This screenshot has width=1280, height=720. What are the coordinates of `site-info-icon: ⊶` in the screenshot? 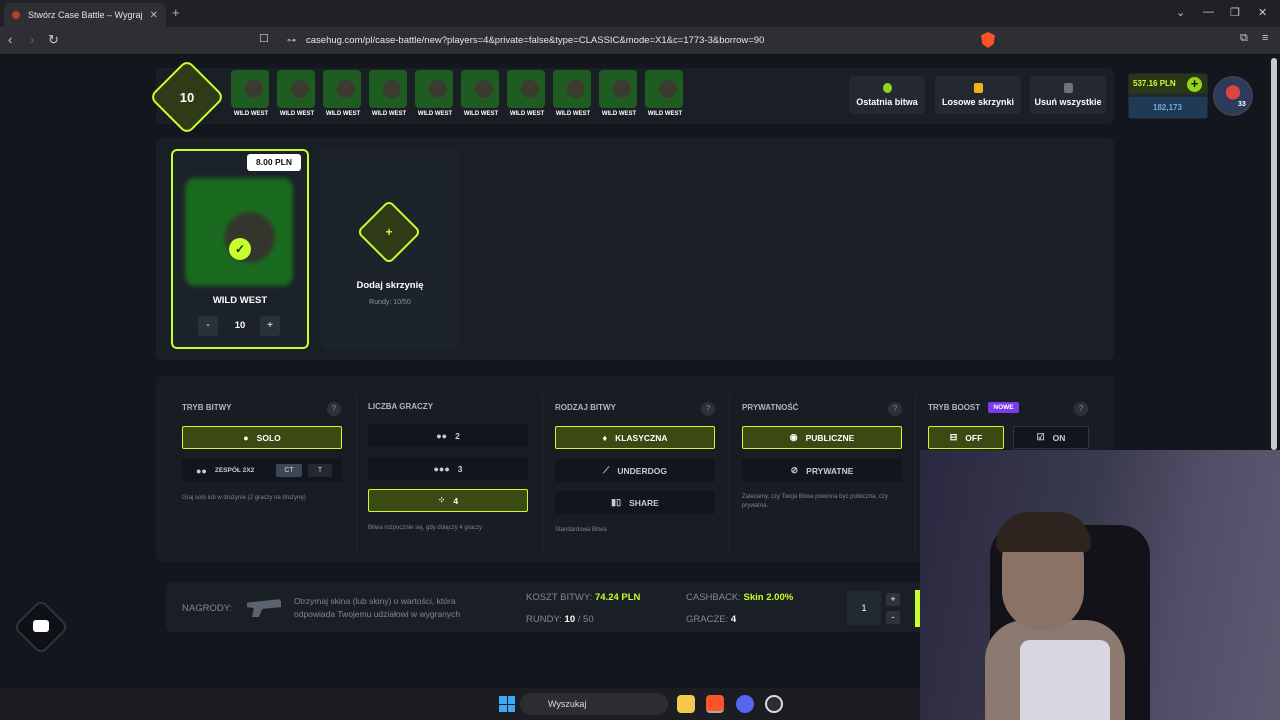 It's located at (291, 40).